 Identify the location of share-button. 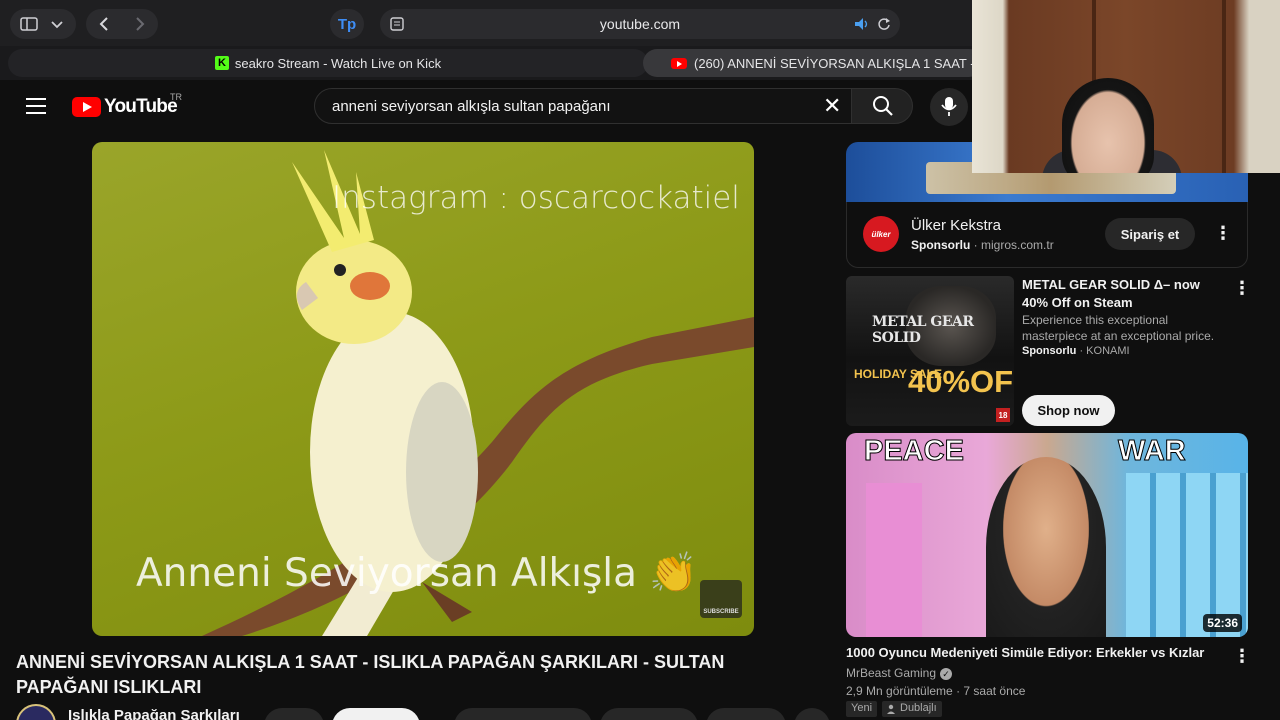
(649, 714).